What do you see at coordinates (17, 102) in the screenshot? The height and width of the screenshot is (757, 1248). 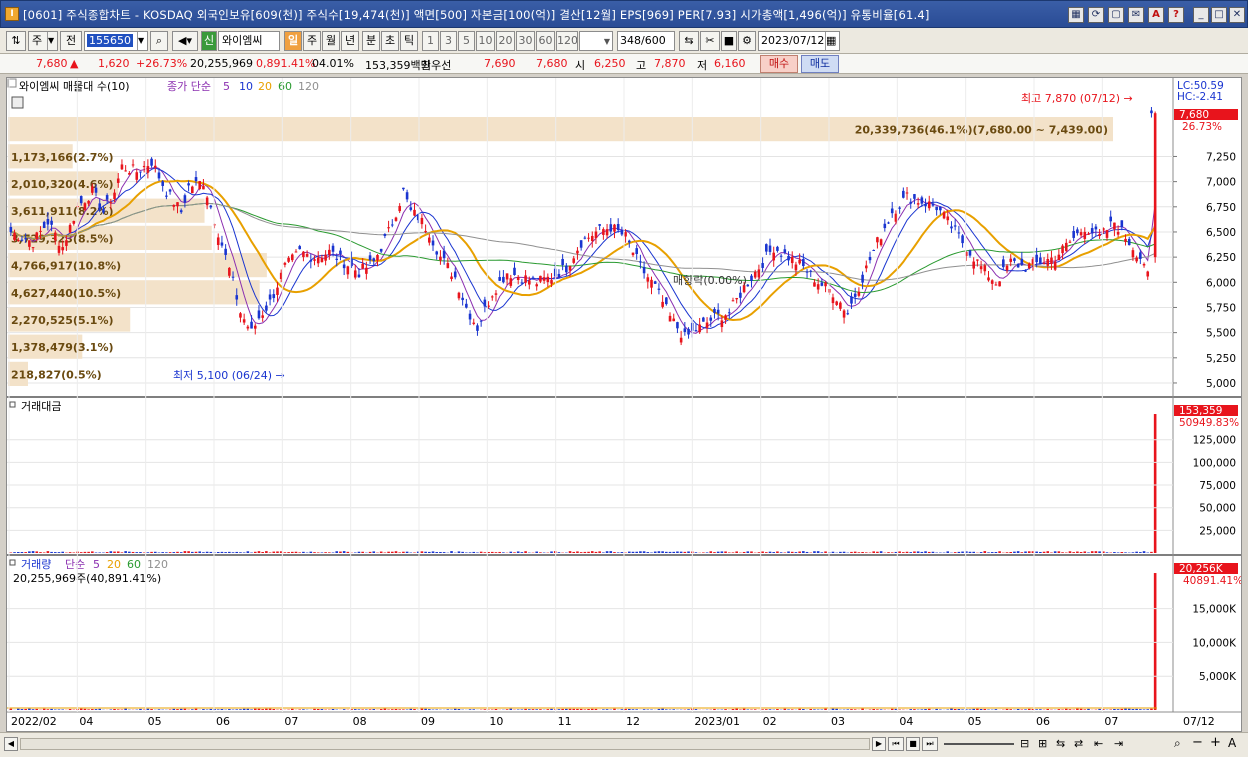 I see `grid-table-icon` at bounding box center [17, 102].